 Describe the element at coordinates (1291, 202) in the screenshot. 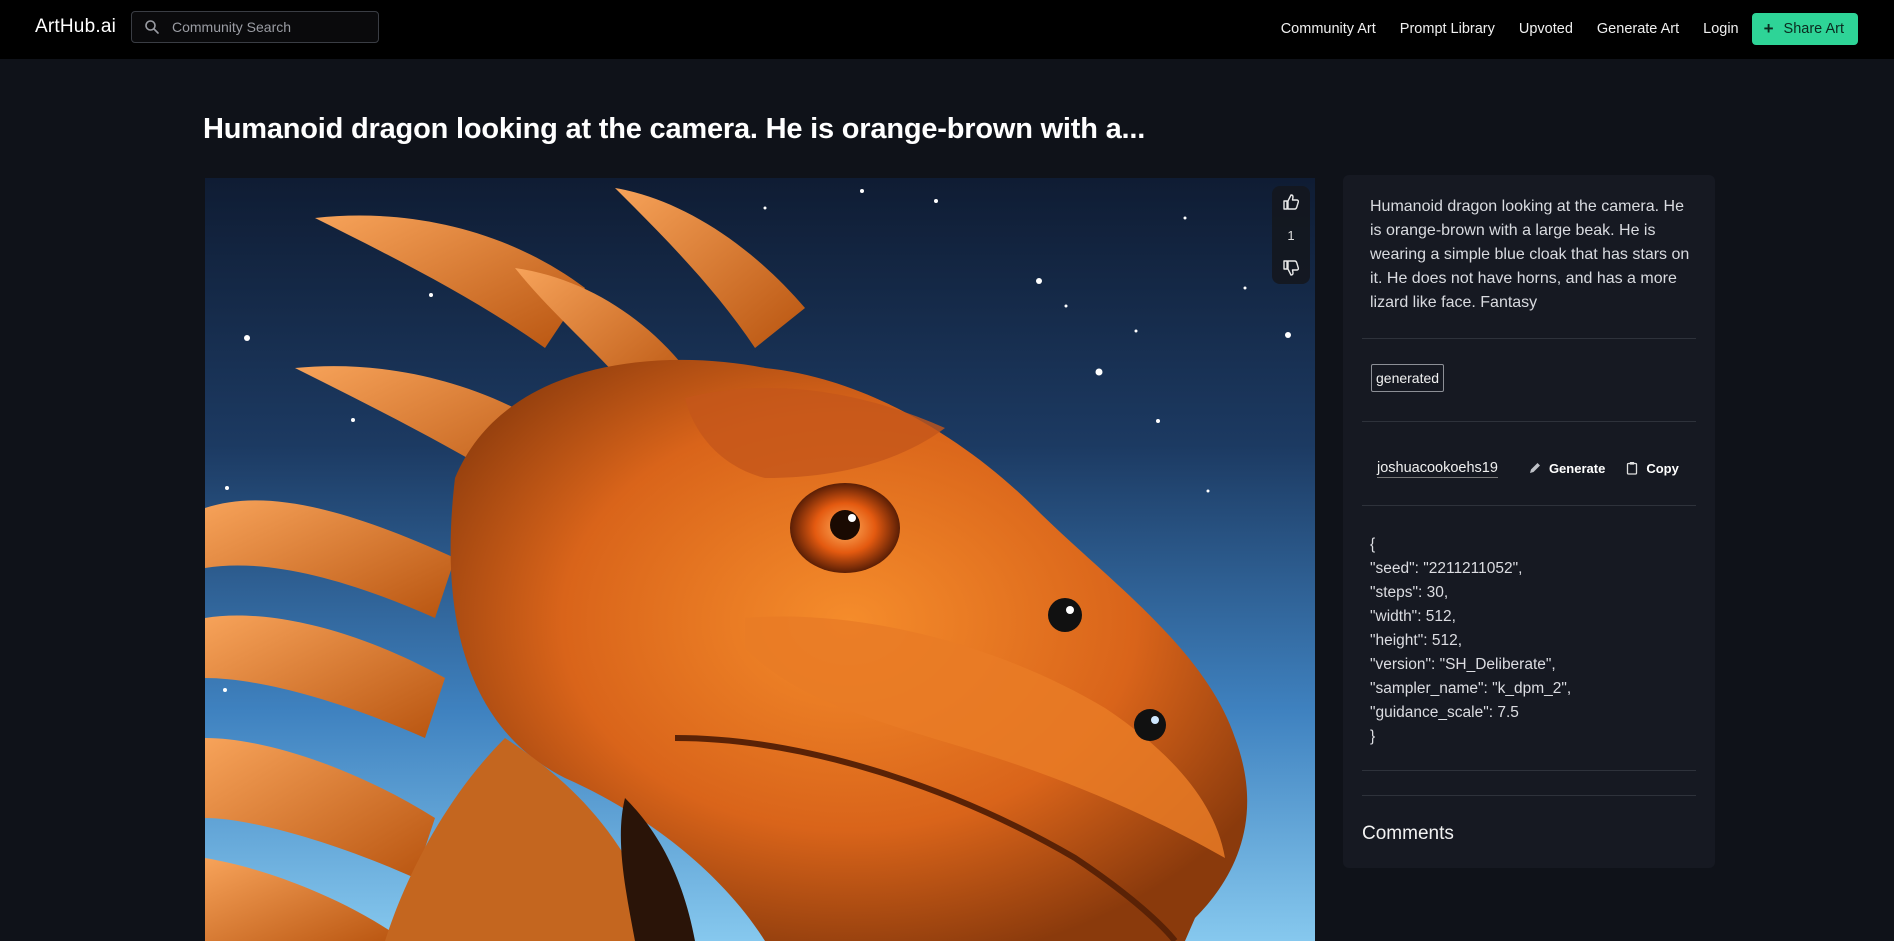

I see `thumbs-up-icon` at that location.